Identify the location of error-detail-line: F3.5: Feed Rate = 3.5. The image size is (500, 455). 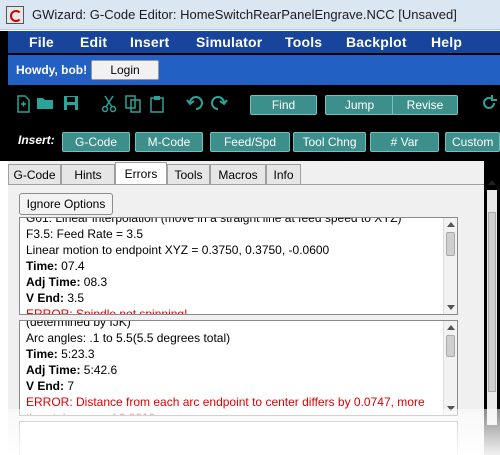
(85, 234).